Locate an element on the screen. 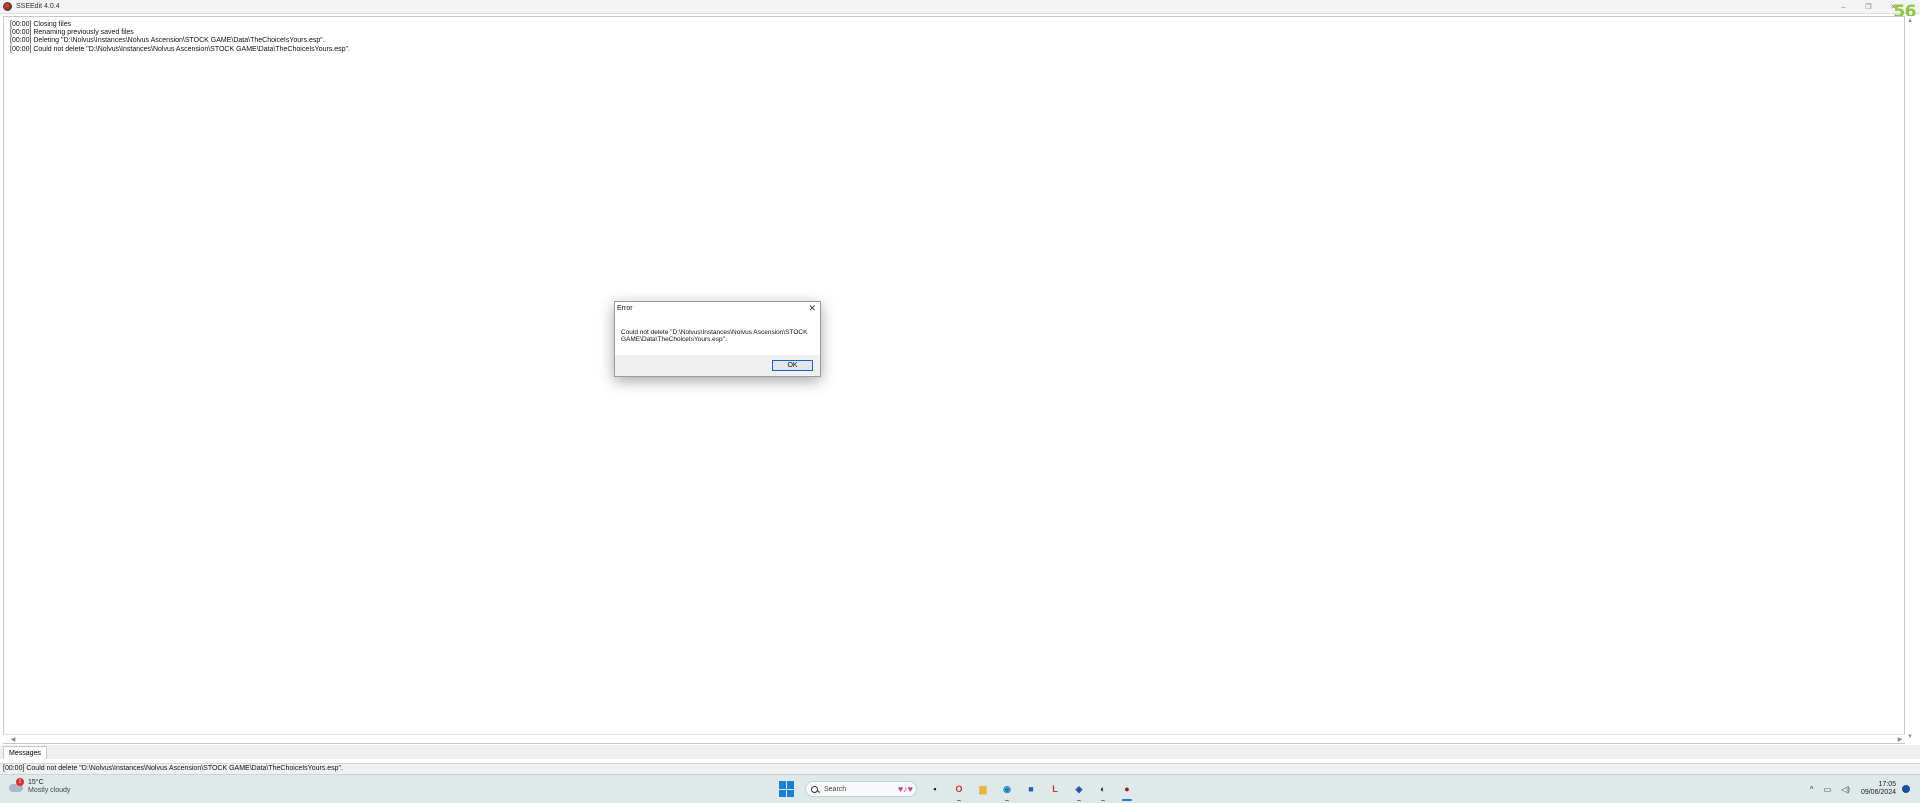  window-title: SSEEdit 4.0.4 is located at coordinates (38, 6).